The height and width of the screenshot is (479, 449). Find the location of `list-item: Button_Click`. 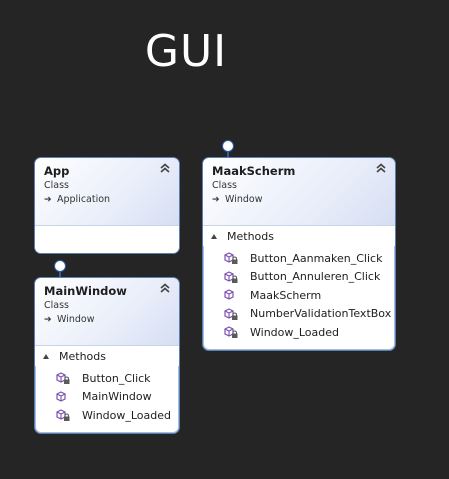

list-item: Button_Click is located at coordinates (107, 378).